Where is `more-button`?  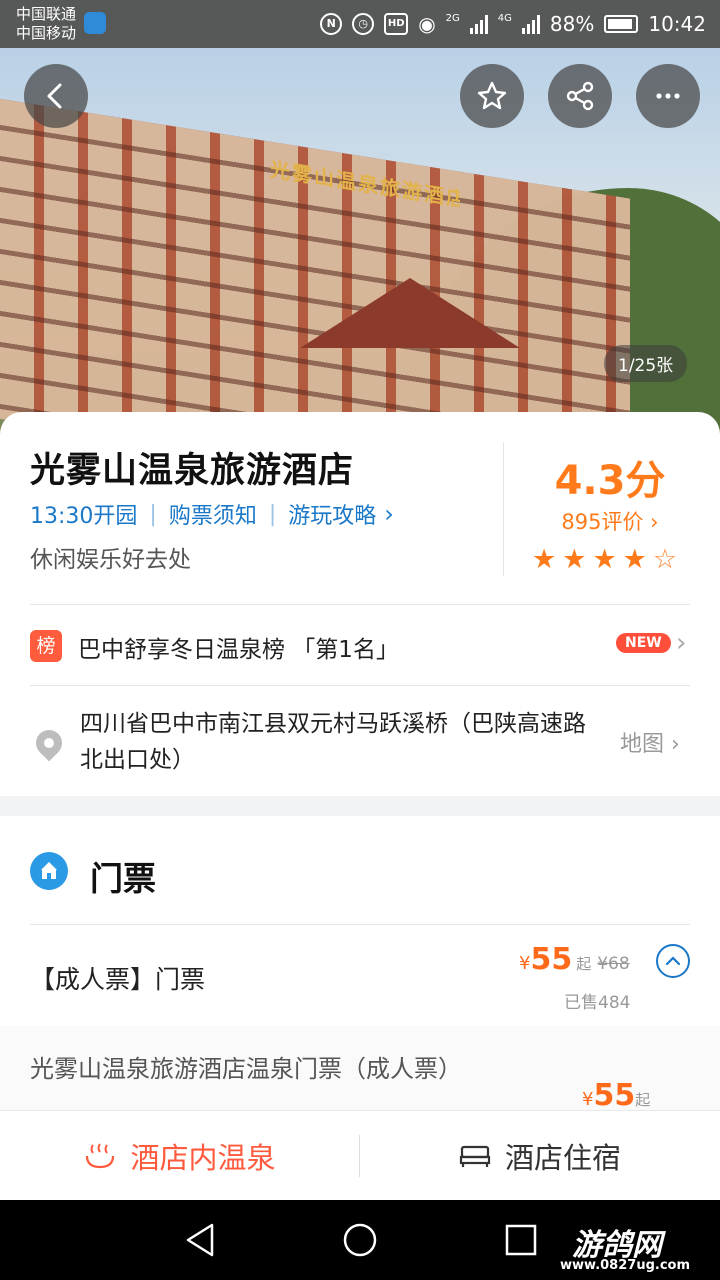
more-button is located at coordinates (668, 96).